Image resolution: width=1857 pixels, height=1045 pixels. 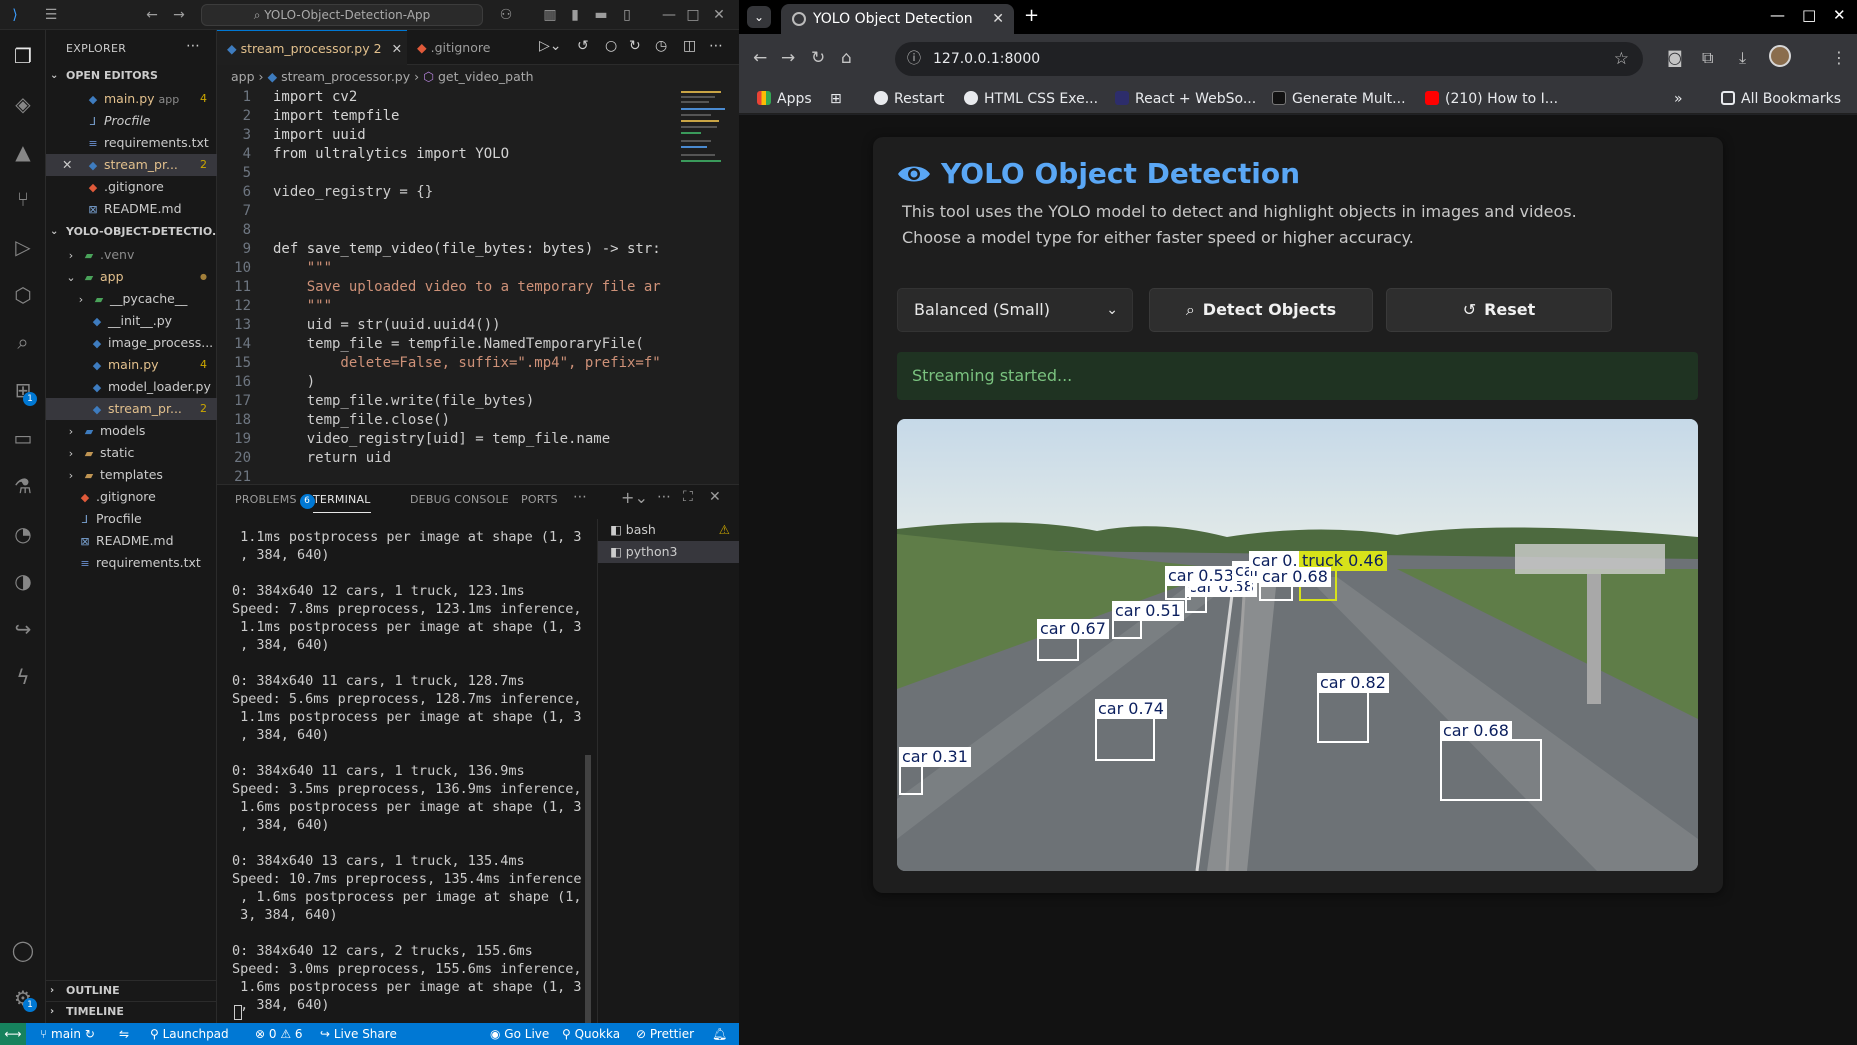 What do you see at coordinates (131, 519) in the screenshot?
I see `tree-file: ⅃ Procfile` at bounding box center [131, 519].